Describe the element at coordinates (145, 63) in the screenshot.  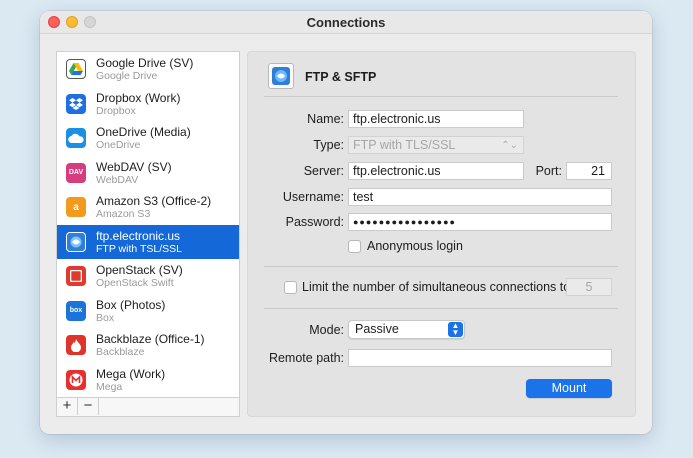
I see `sidebar-item-label: Google Drive (SV)` at that location.